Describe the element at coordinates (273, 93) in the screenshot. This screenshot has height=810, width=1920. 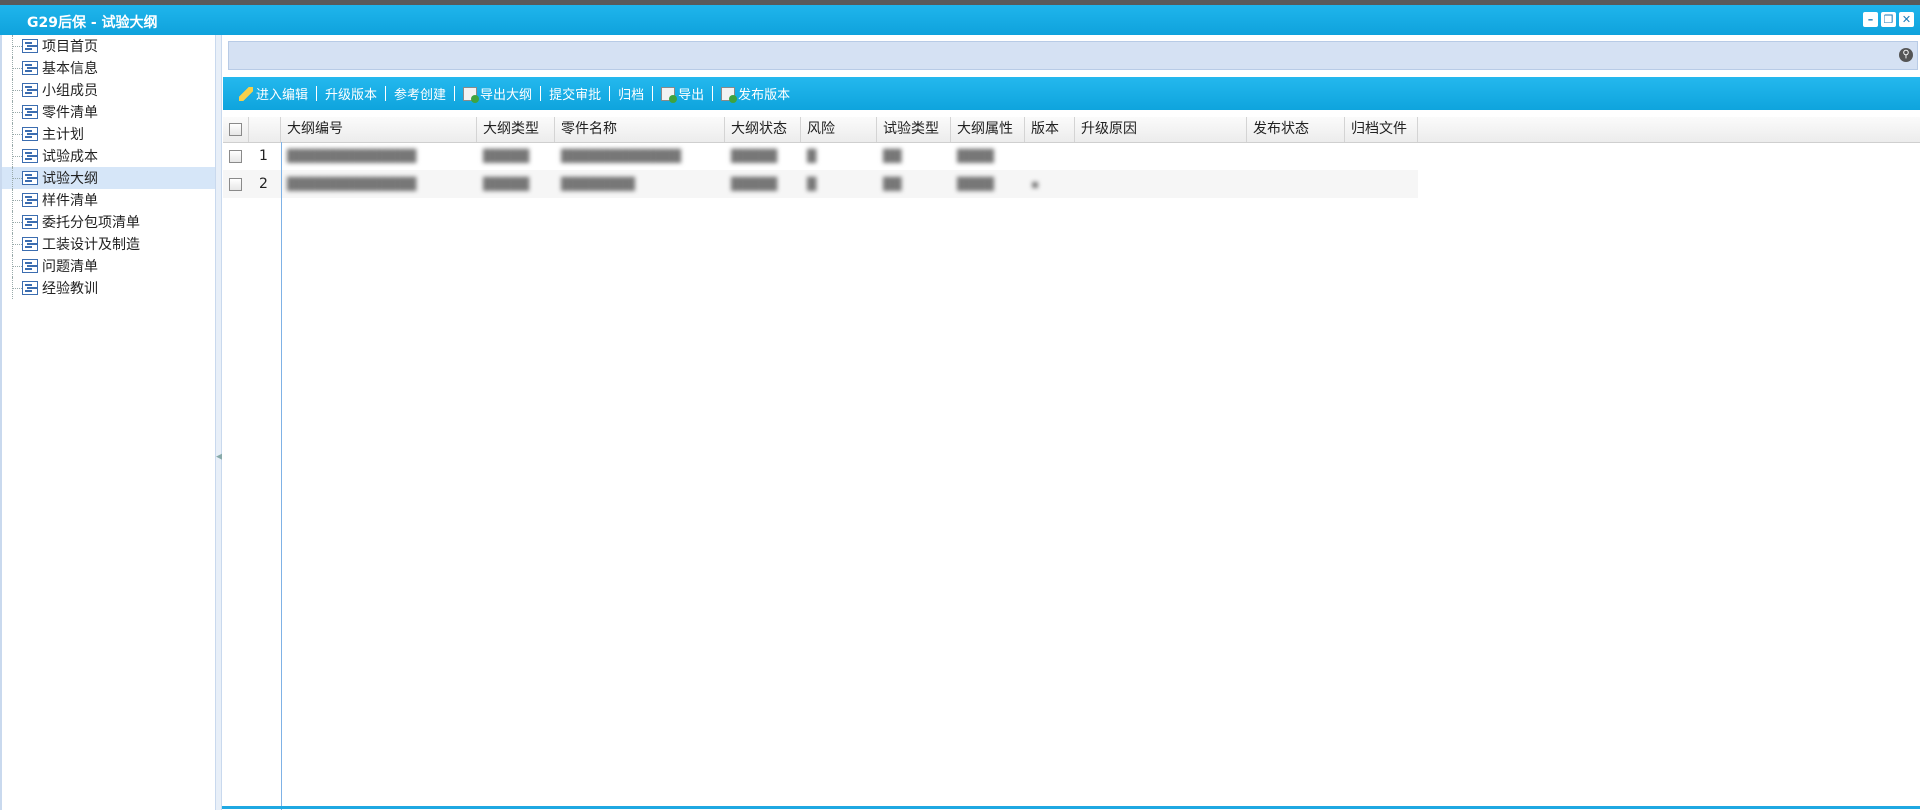
I see `toolbar-button: 进入编辑` at that location.